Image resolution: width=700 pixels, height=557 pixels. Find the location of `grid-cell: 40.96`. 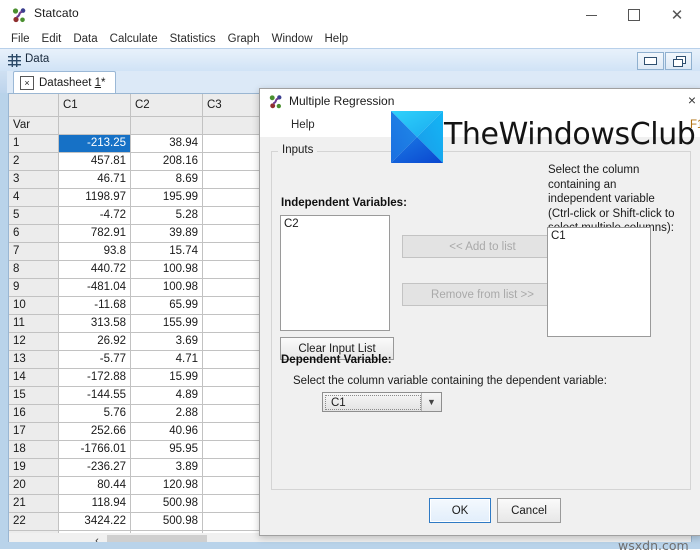

grid-cell: 40.96 is located at coordinates (167, 432).